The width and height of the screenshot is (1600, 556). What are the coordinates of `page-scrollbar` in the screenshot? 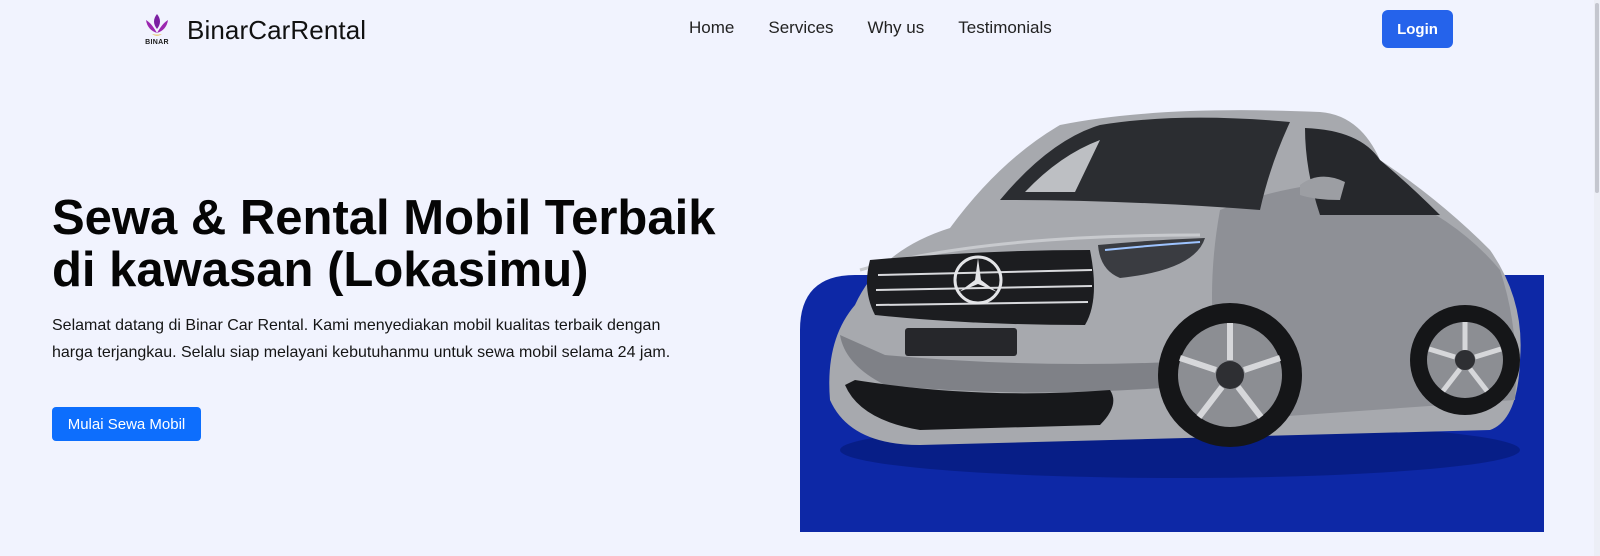 It's located at (1597, 278).